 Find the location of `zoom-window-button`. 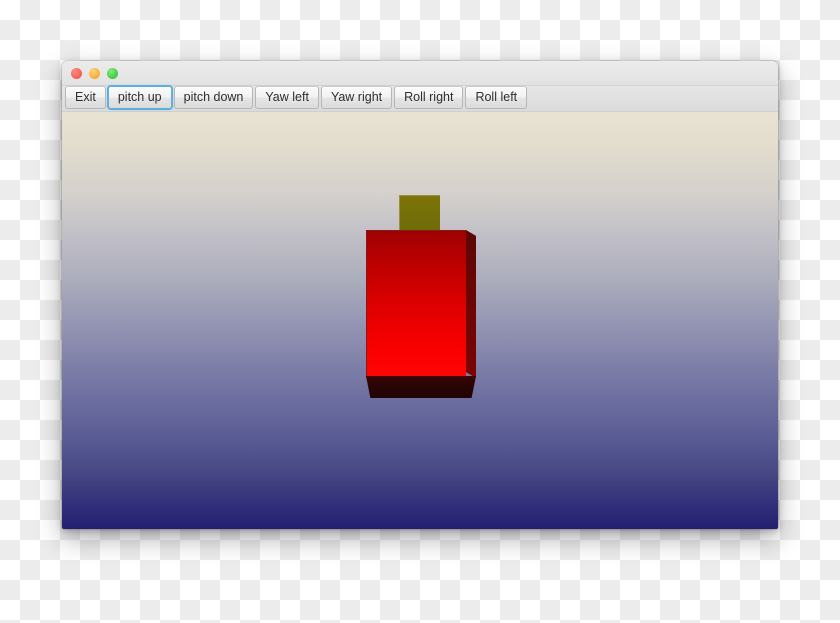

zoom-window-button is located at coordinates (112, 73).